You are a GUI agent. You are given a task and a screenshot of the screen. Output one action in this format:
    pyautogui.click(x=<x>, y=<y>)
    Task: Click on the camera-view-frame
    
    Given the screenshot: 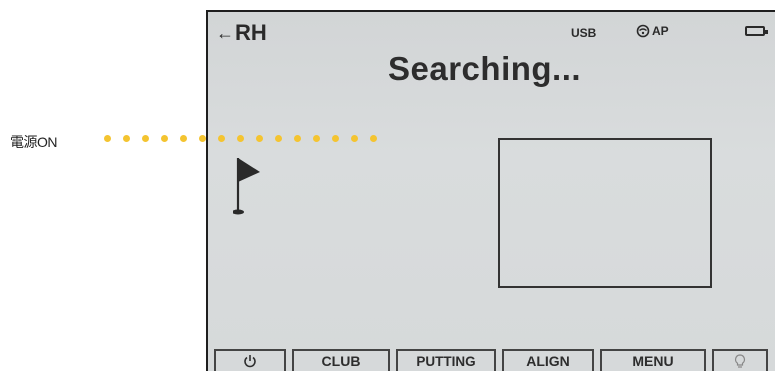 What is the action you would take?
    pyautogui.click(x=605, y=213)
    